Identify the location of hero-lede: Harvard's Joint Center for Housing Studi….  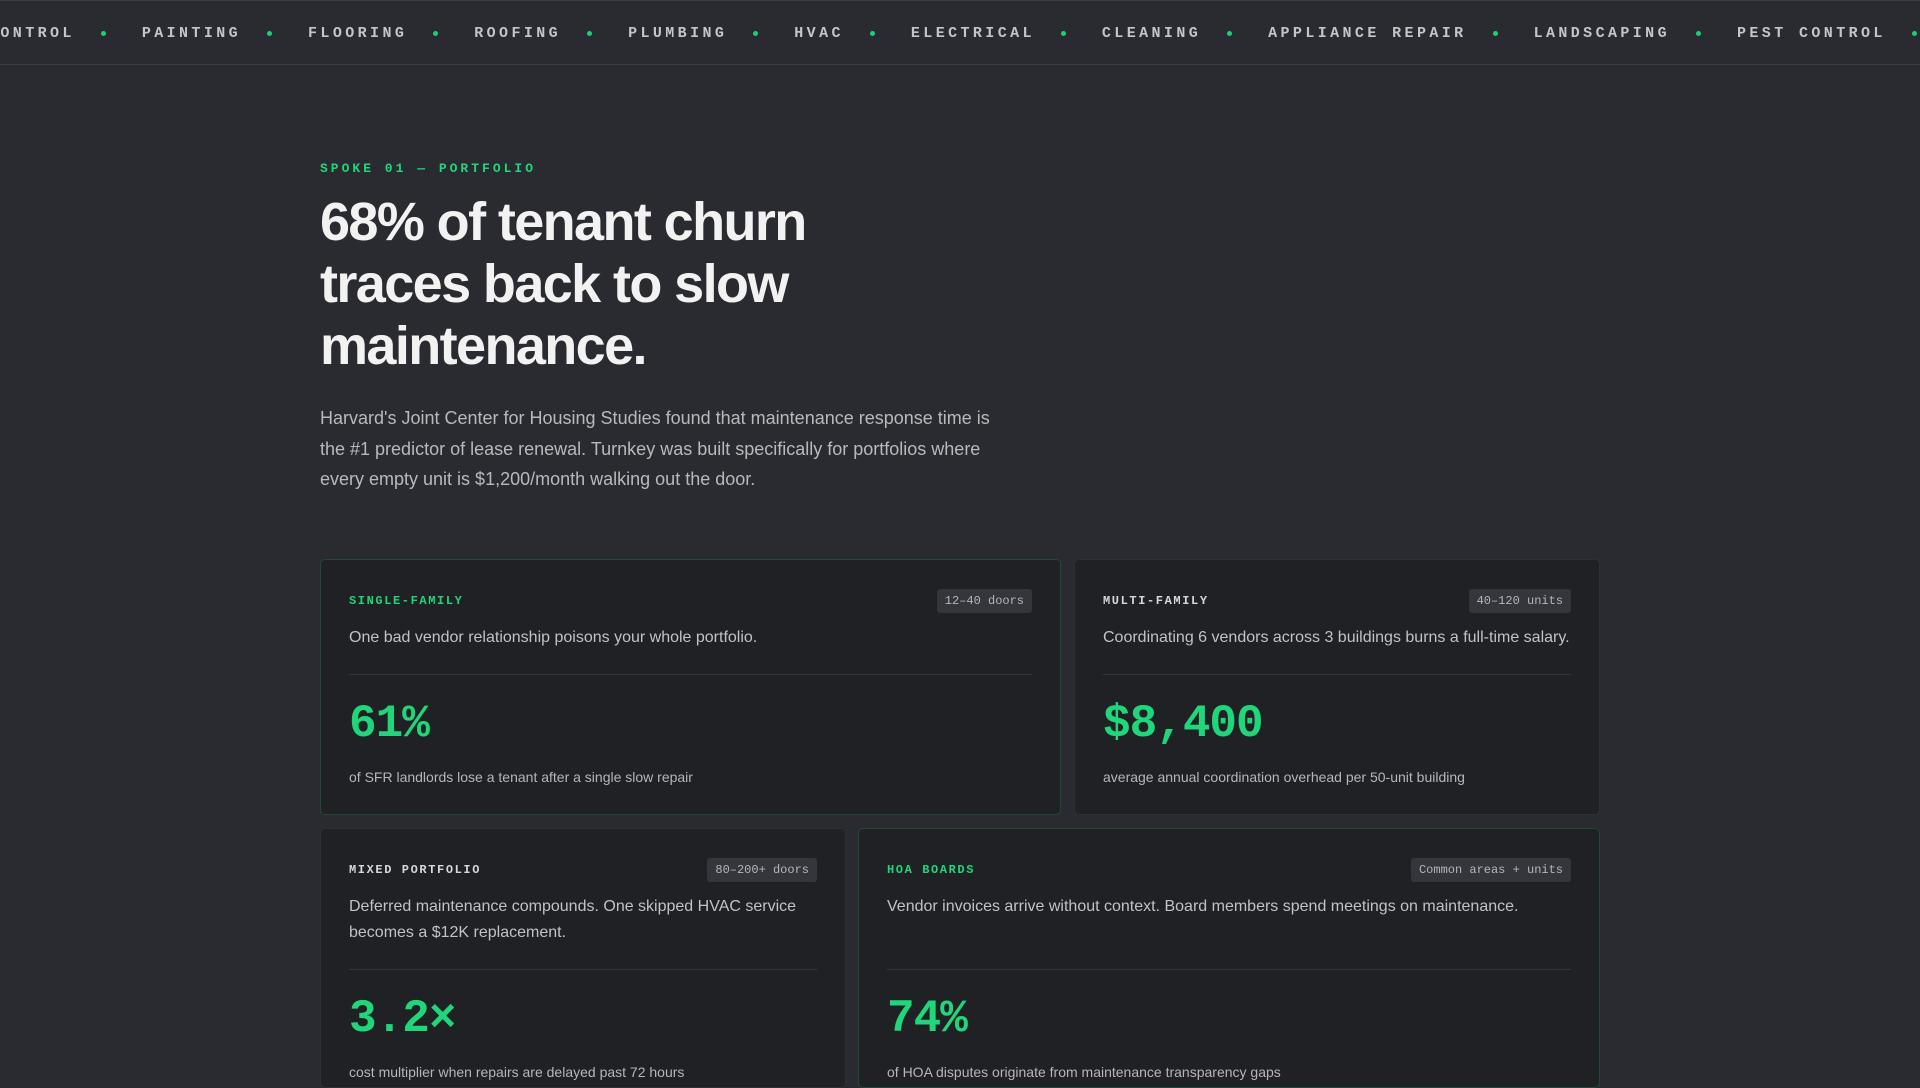
(655, 448).